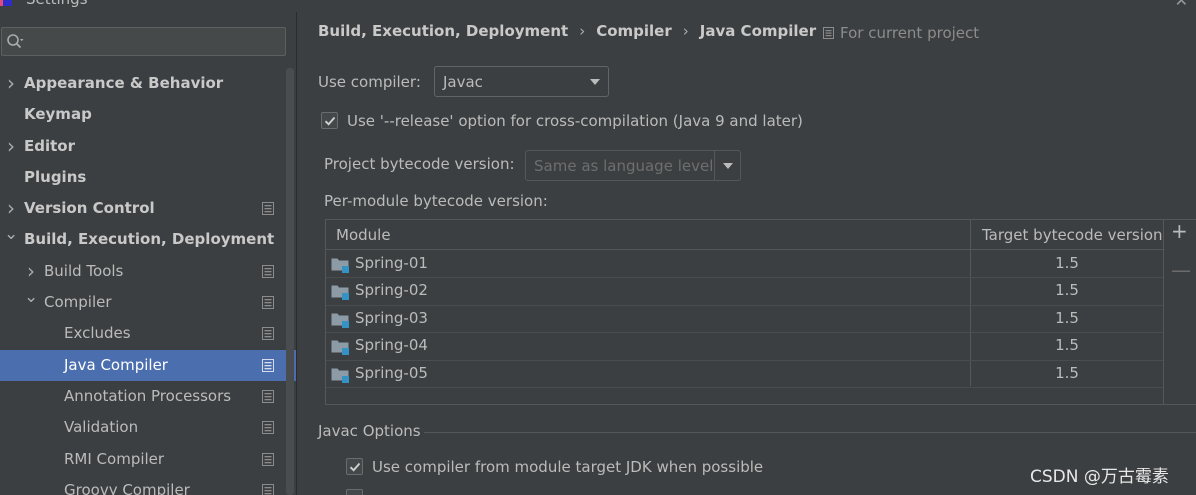 This screenshot has height=495, width=1196. What do you see at coordinates (290, 281) in the screenshot?
I see `sidebar-scrollbar` at bounding box center [290, 281].